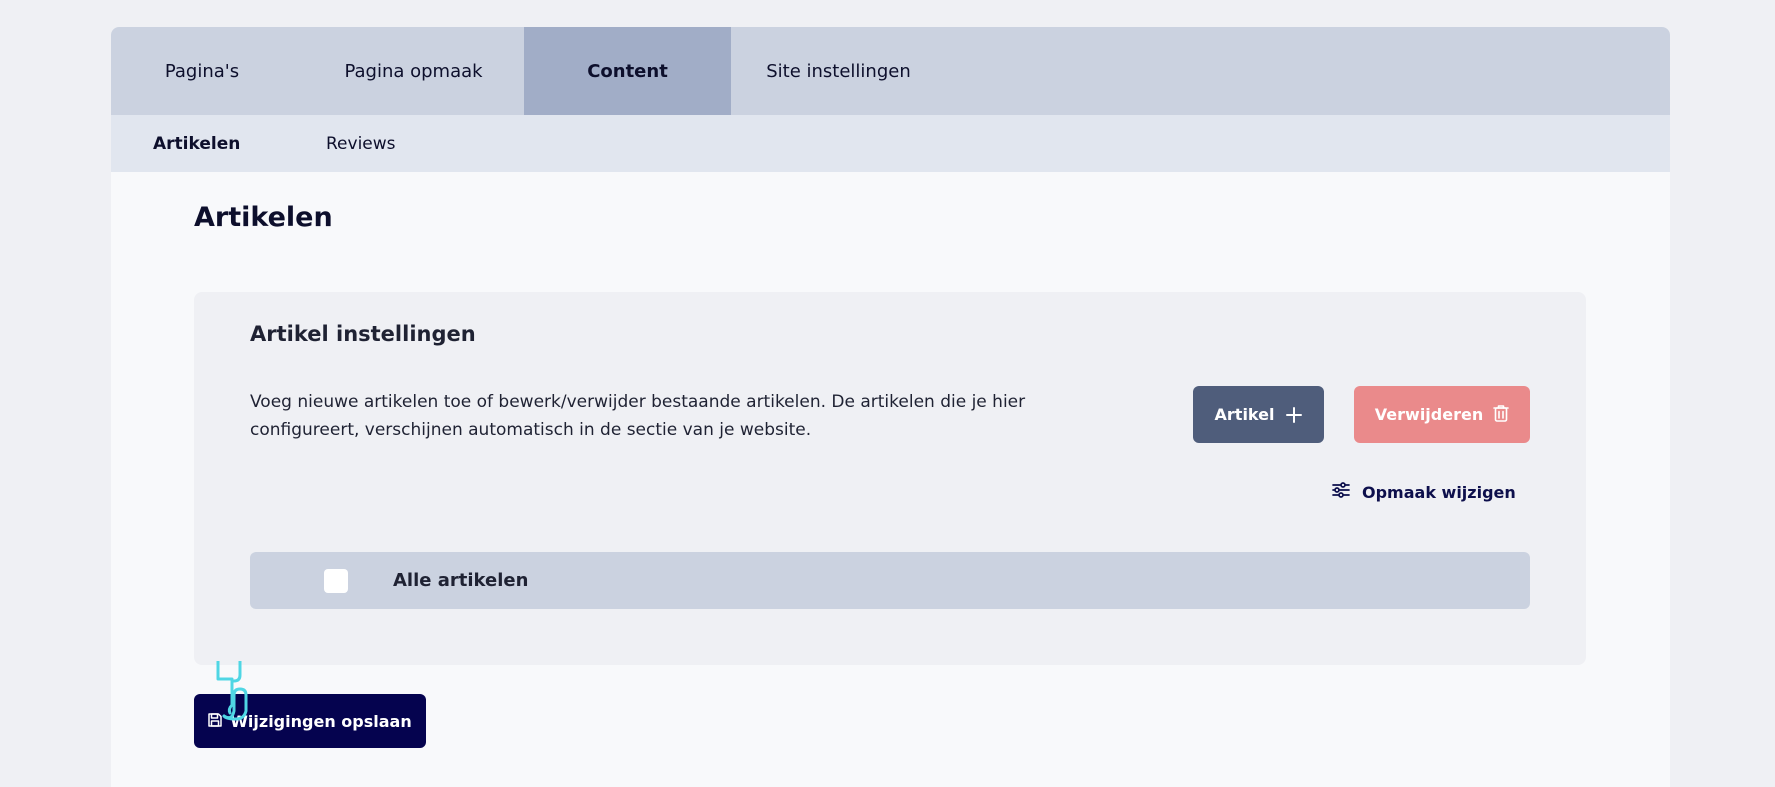  Describe the element at coordinates (1429, 414) in the screenshot. I see `delete-label: Verwijderen` at that location.